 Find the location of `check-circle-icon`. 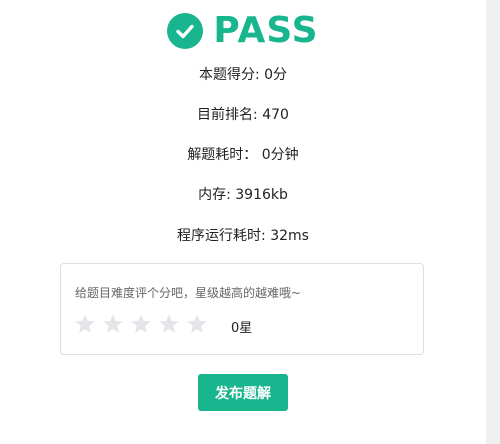

check-circle-icon is located at coordinates (185, 30).